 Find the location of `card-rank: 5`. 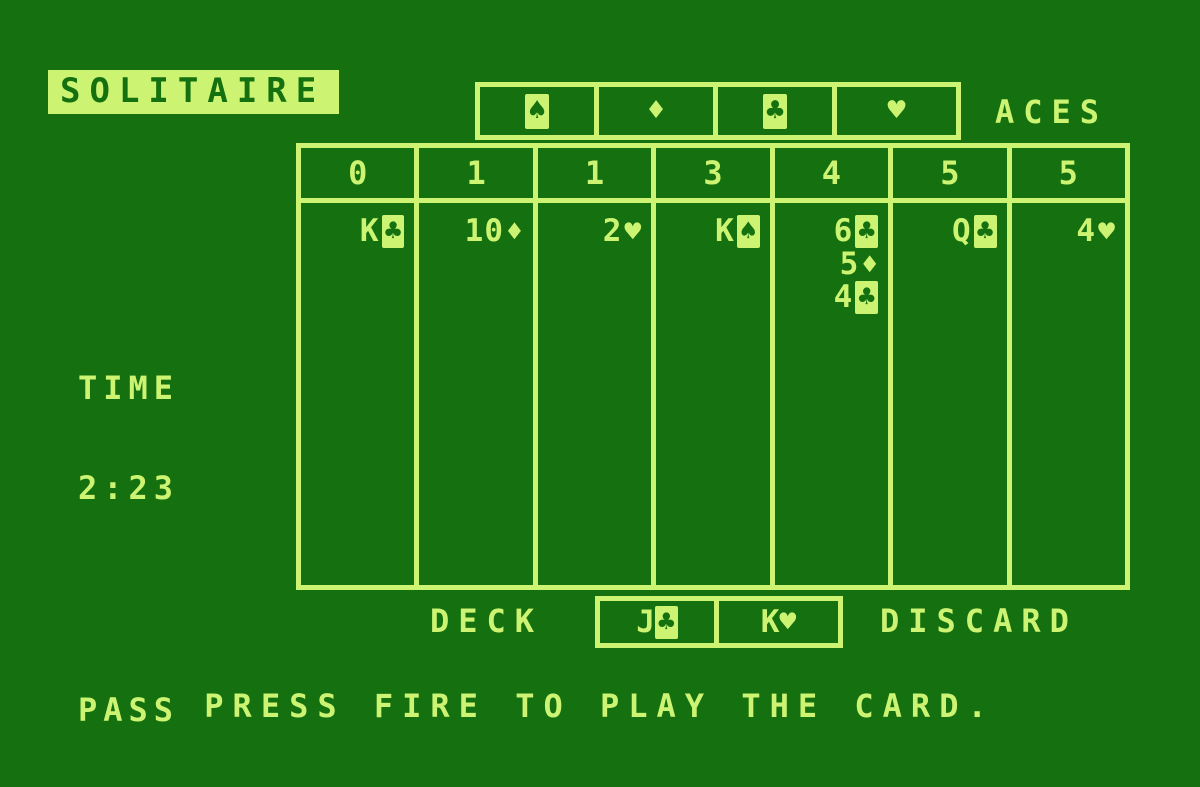

card-rank: 5 is located at coordinates (849, 264).